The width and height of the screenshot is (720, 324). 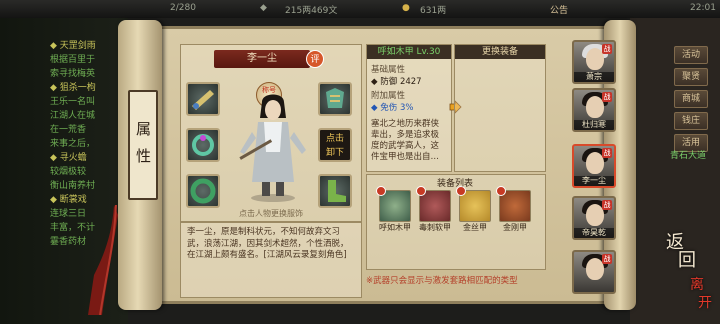 I want to click on slot-ring, so click(x=203, y=191).